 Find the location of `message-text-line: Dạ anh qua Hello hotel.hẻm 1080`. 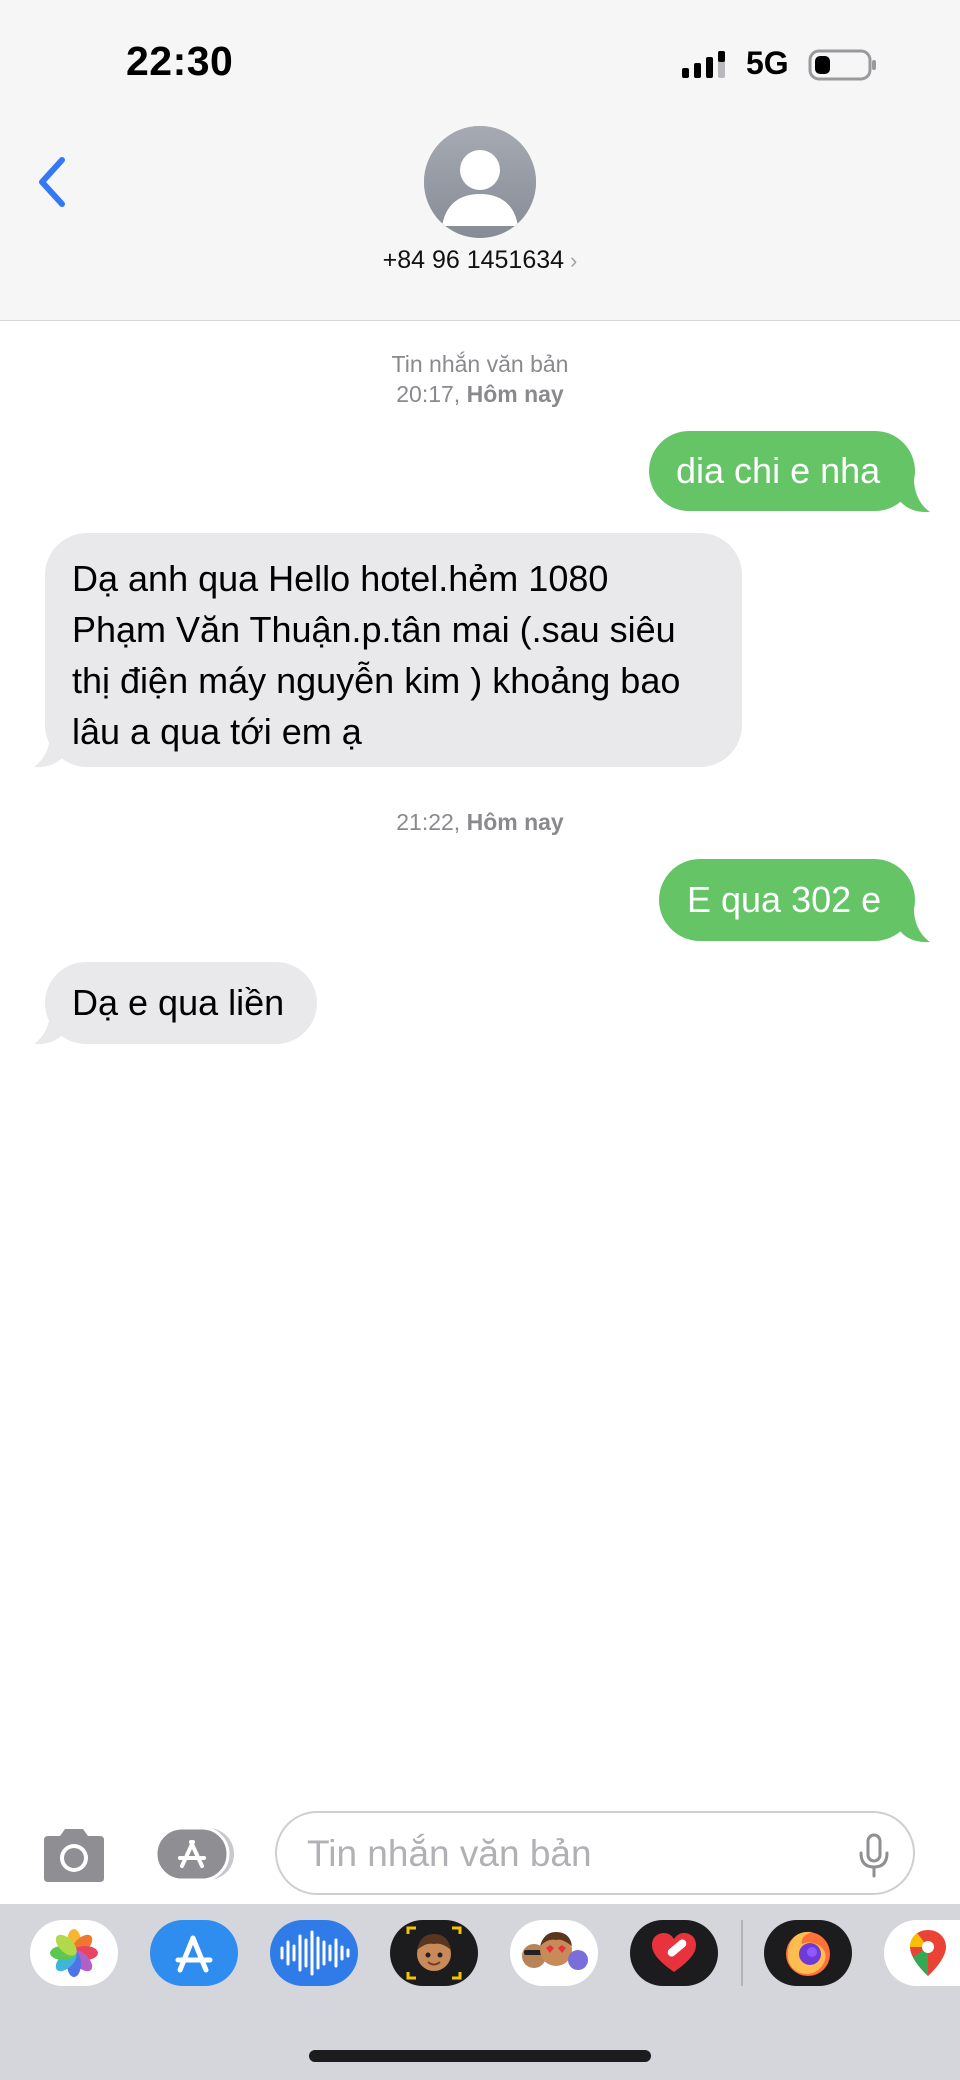

message-text-line: Dạ anh qua Hello hotel.hẻm 1080 is located at coordinates (340, 578).